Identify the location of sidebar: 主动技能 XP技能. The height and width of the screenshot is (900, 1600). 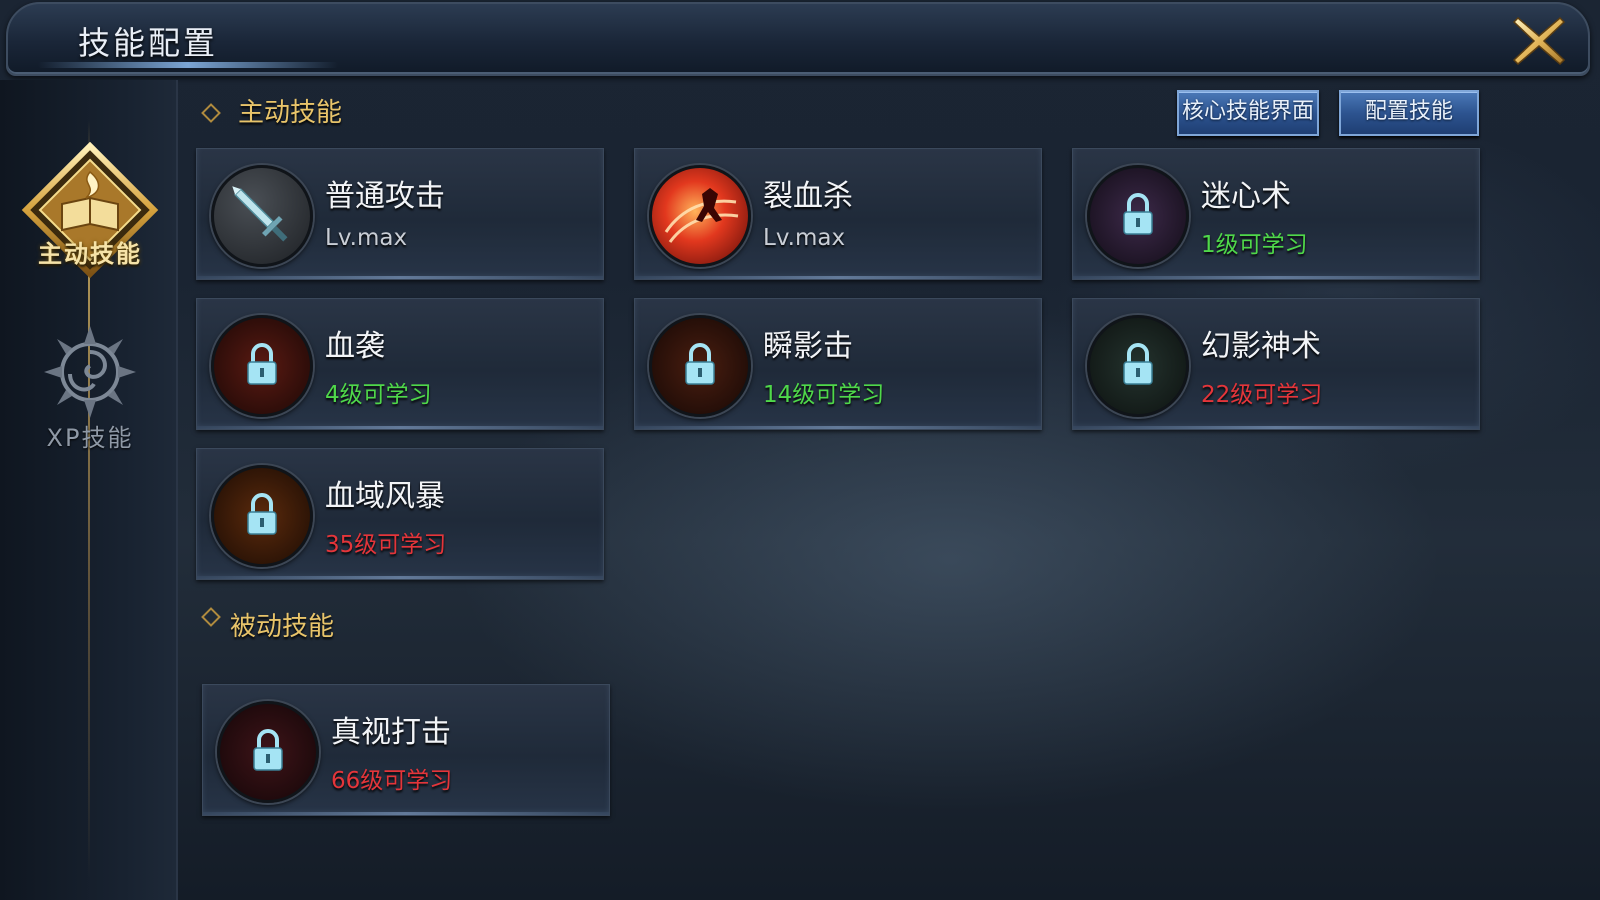
(89, 490).